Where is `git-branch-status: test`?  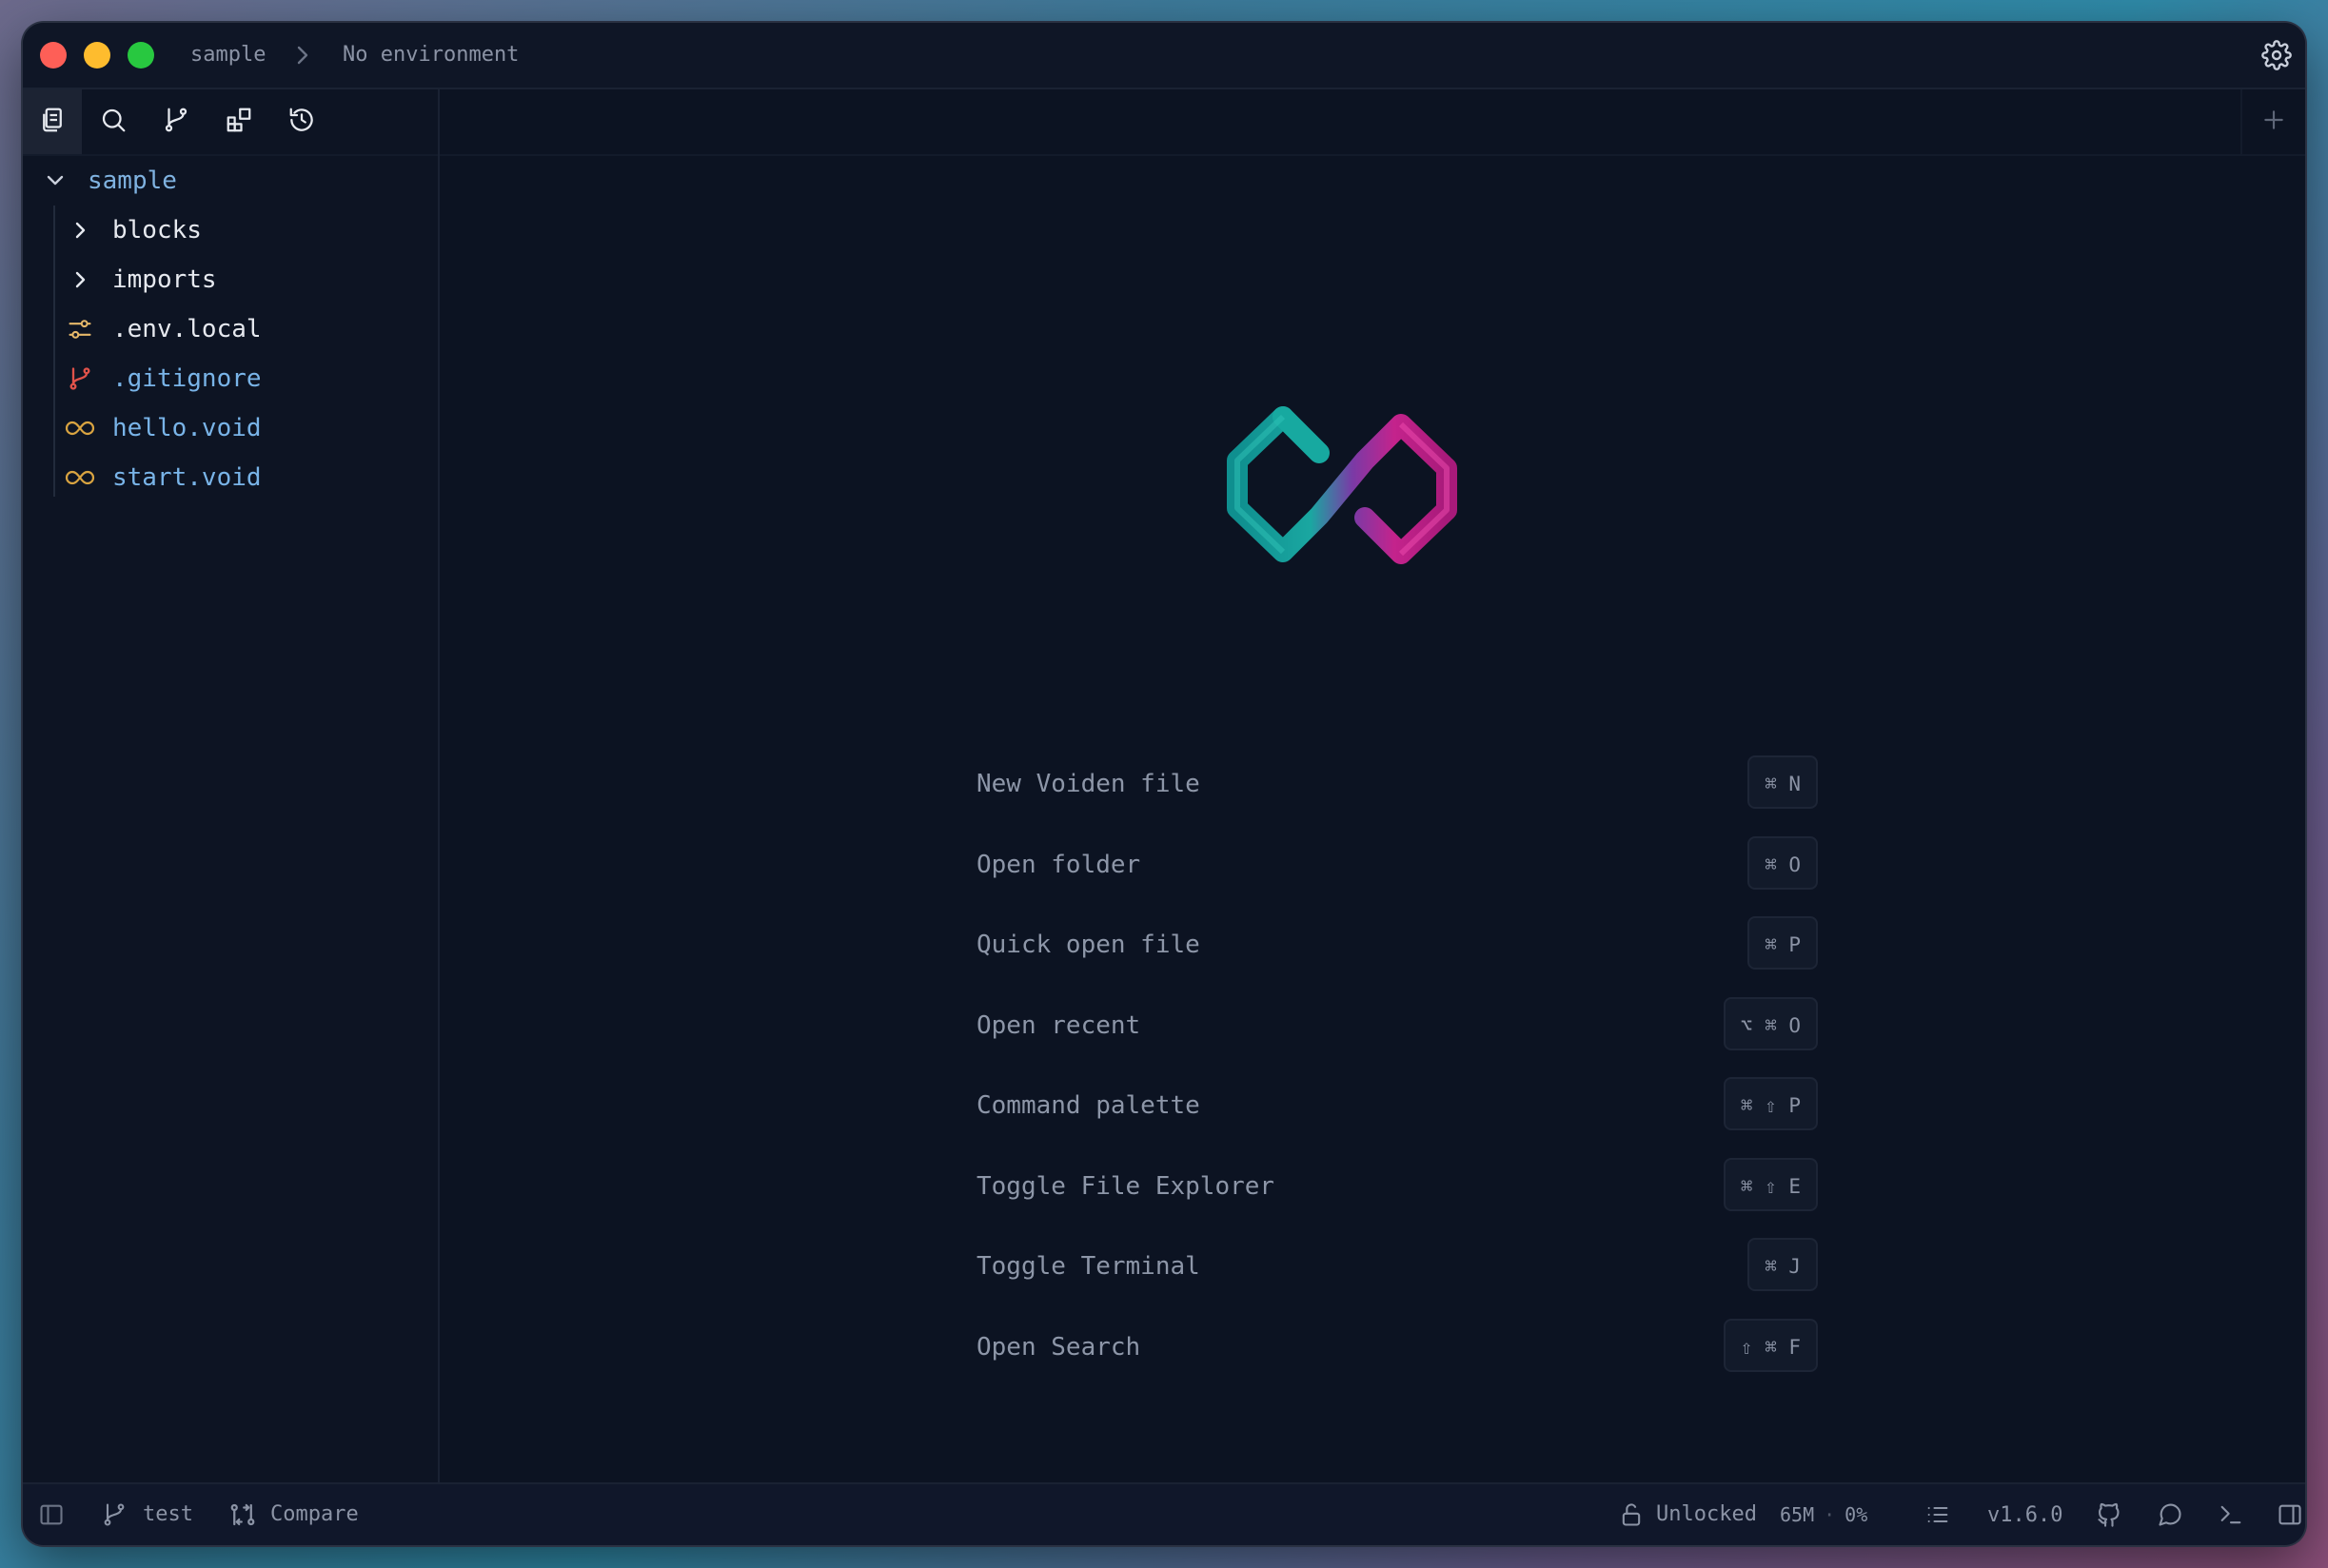 git-branch-status: test is located at coordinates (147, 1514).